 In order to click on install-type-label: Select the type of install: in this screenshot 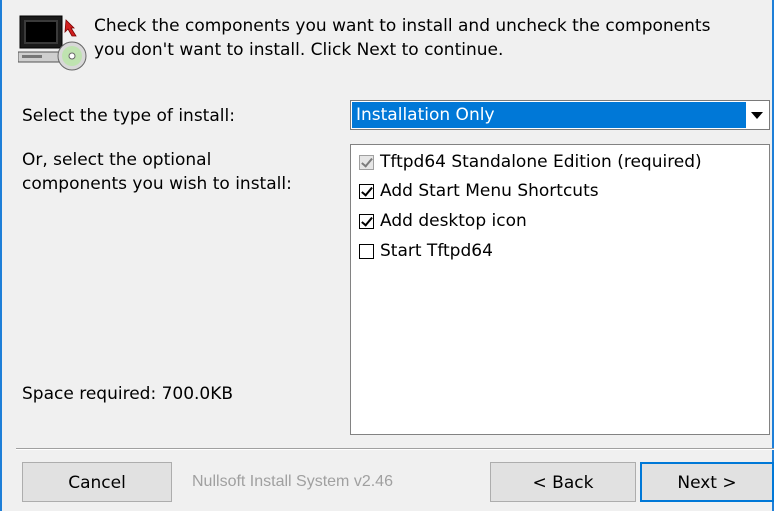, I will do `click(128, 116)`.